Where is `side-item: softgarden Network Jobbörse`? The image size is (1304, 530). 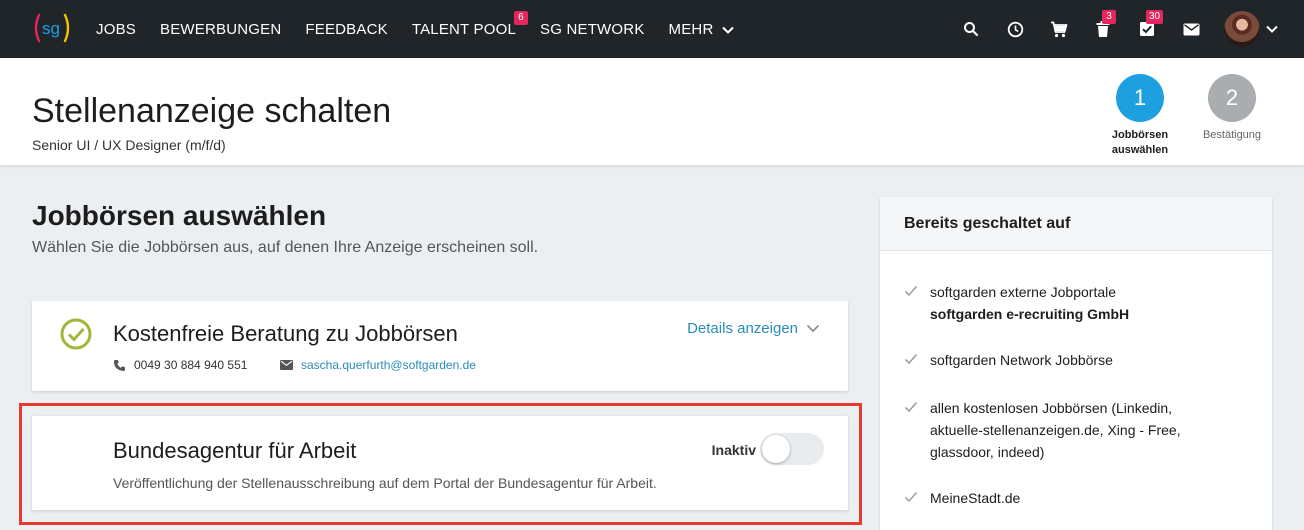 side-item: softgarden Network Jobbörse is located at coordinates (1064, 360).